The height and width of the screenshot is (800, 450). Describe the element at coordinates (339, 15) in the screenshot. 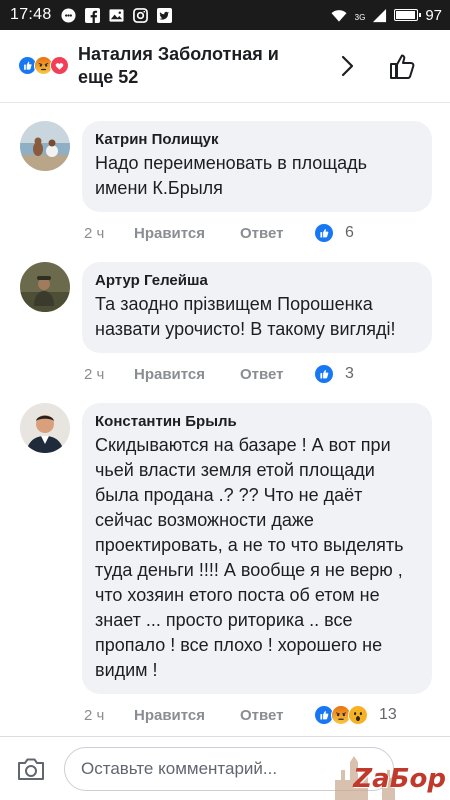

I see `wifi-icon` at that location.